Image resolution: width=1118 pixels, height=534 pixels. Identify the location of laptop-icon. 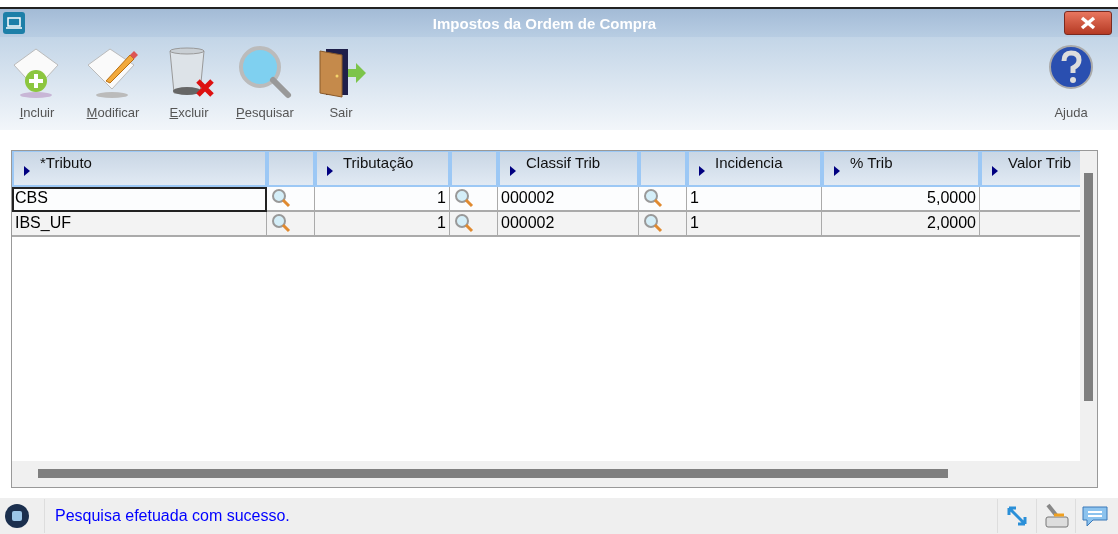
(14, 23).